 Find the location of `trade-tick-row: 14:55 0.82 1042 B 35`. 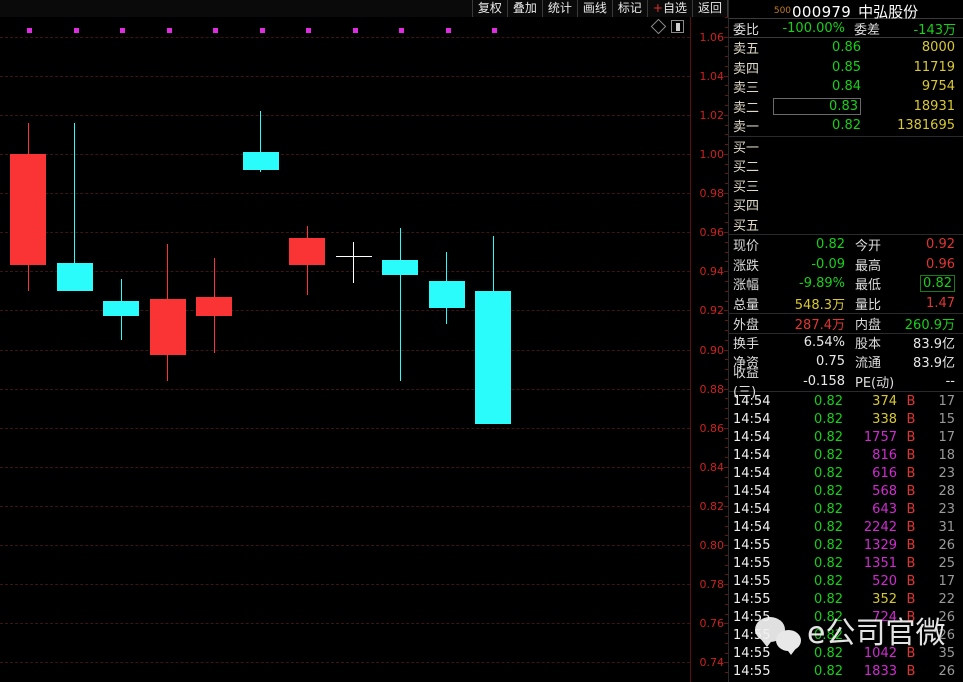

trade-tick-row: 14:55 0.82 1042 B 35 is located at coordinates (846, 653).